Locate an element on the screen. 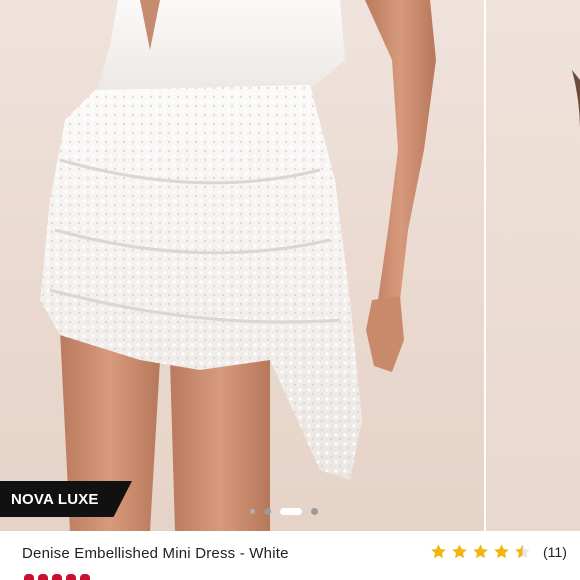 This screenshot has height=580, width=580. product-title: Denise Embellished Mini Dress - White is located at coordinates (155, 553).